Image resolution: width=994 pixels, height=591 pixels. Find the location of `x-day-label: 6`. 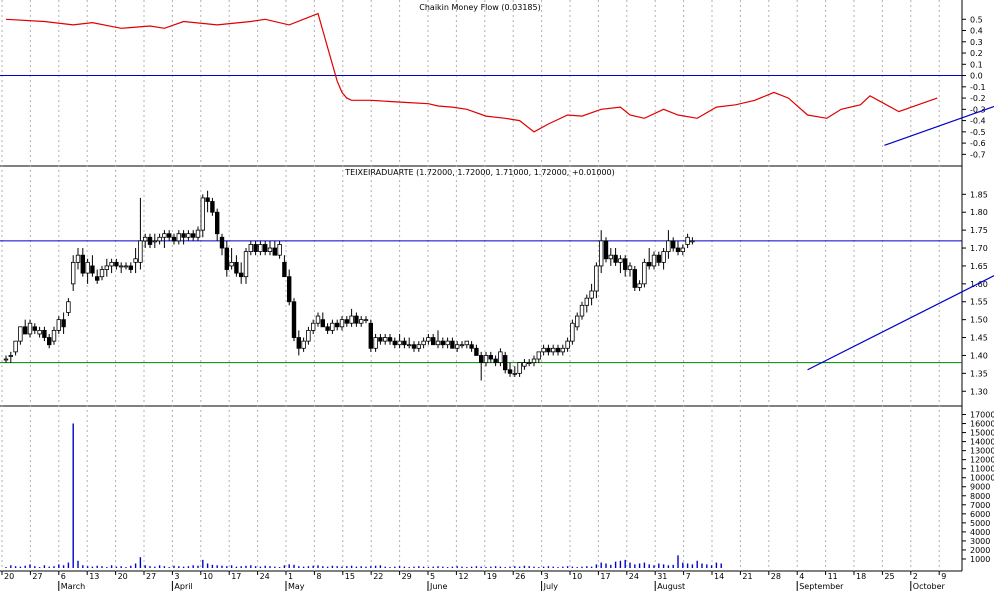

x-day-label: 6 is located at coordinates (63, 576).